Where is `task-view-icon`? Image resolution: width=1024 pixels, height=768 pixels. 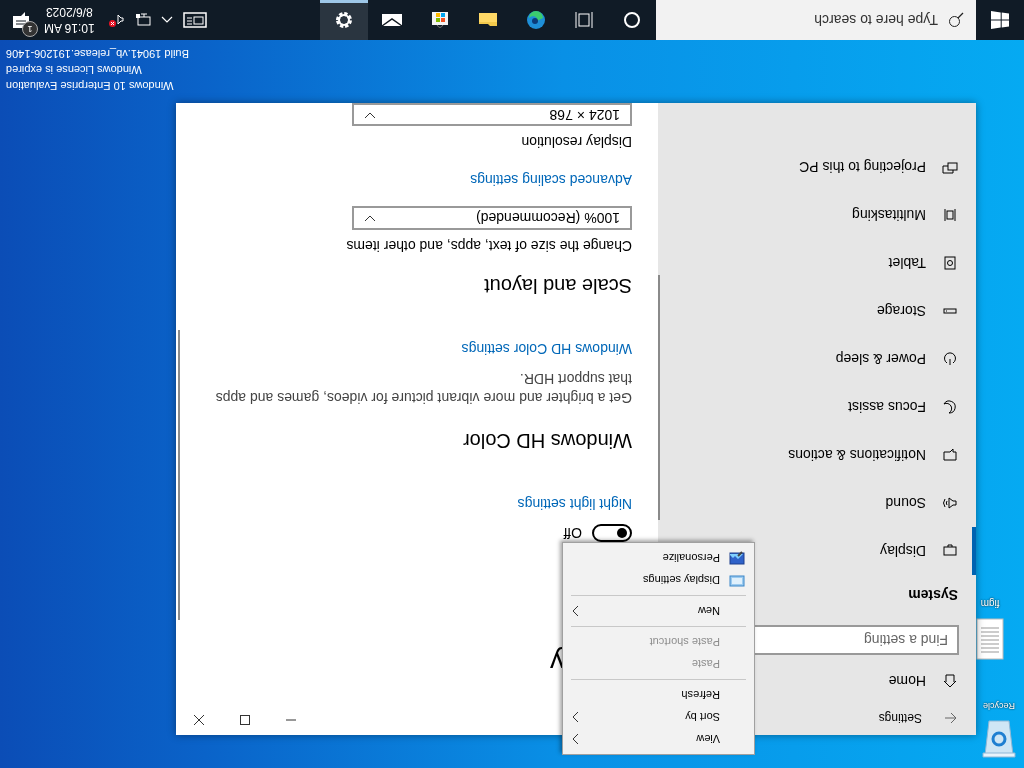 task-view-icon is located at coordinates (584, 20).